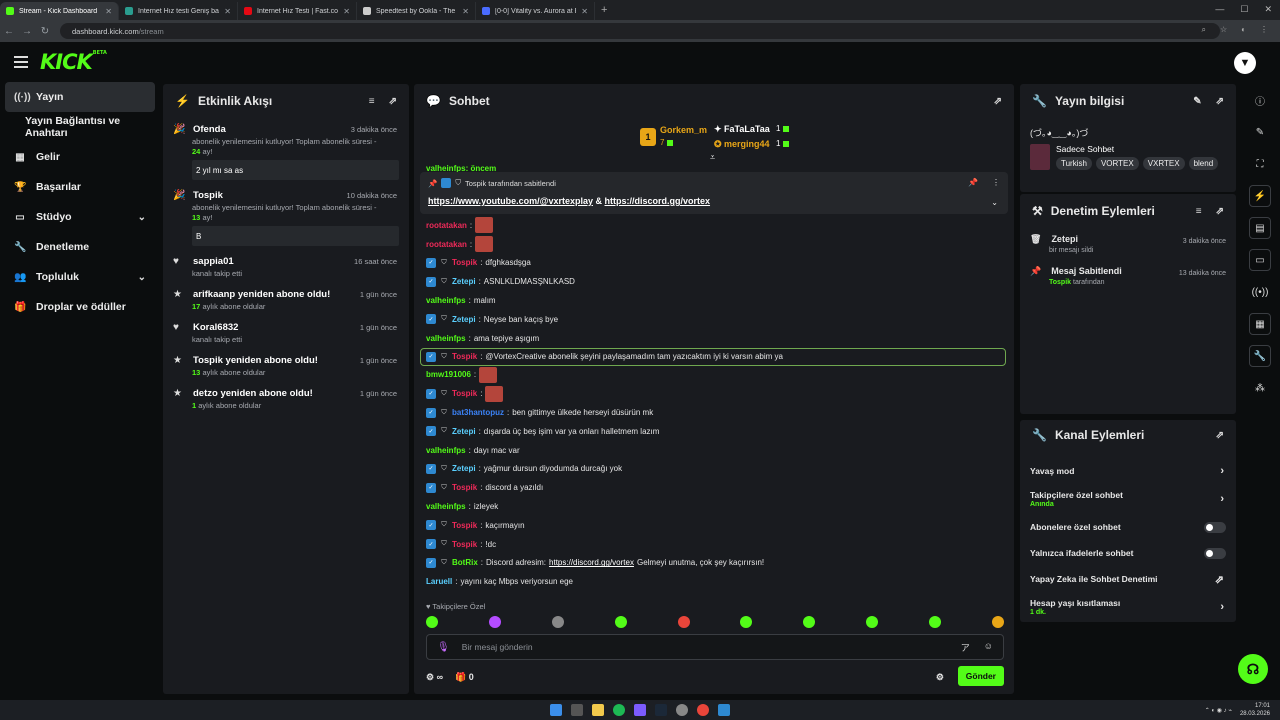 This screenshot has height=720, width=1280. What do you see at coordinates (1260, 356) in the screenshot?
I see `quick-action-tools: 🔧` at bounding box center [1260, 356].